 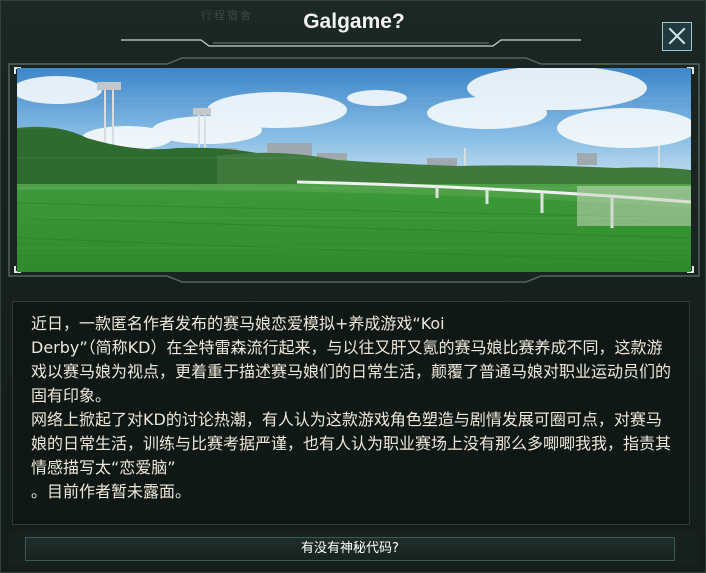 I want to click on secret-code-button: 有没有神秘代码?, so click(x=350, y=549).